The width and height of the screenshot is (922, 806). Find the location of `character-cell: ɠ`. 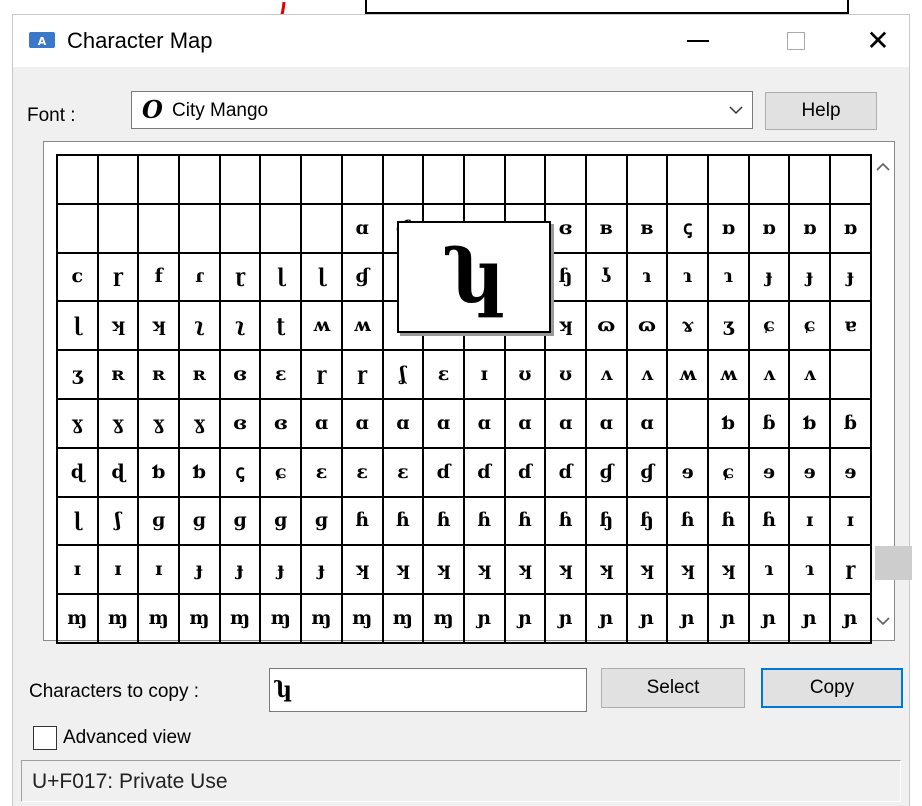

character-cell: ɠ is located at coordinates (607, 473).